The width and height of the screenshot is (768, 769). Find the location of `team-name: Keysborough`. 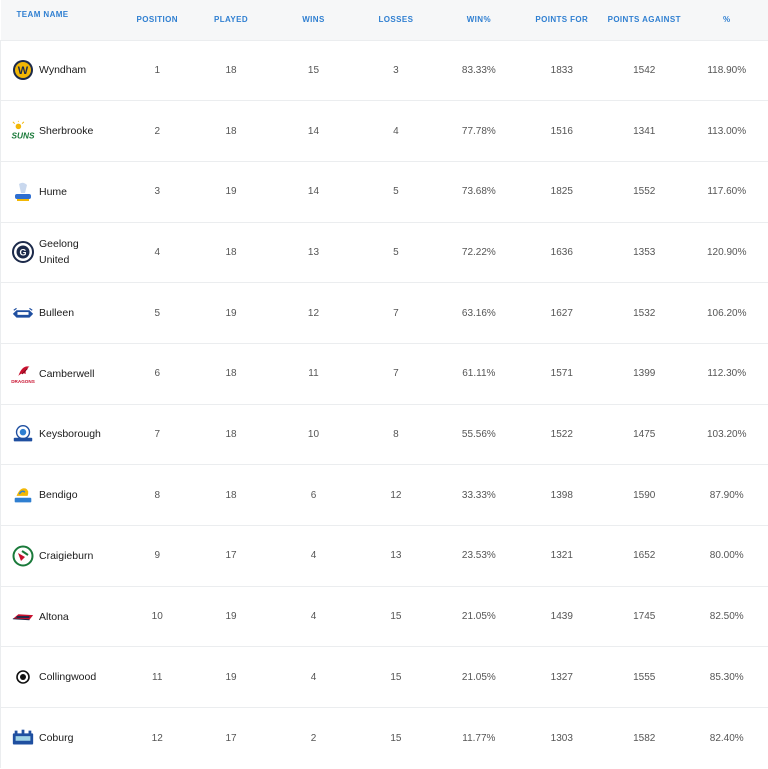

team-name: Keysborough is located at coordinates (70, 434).